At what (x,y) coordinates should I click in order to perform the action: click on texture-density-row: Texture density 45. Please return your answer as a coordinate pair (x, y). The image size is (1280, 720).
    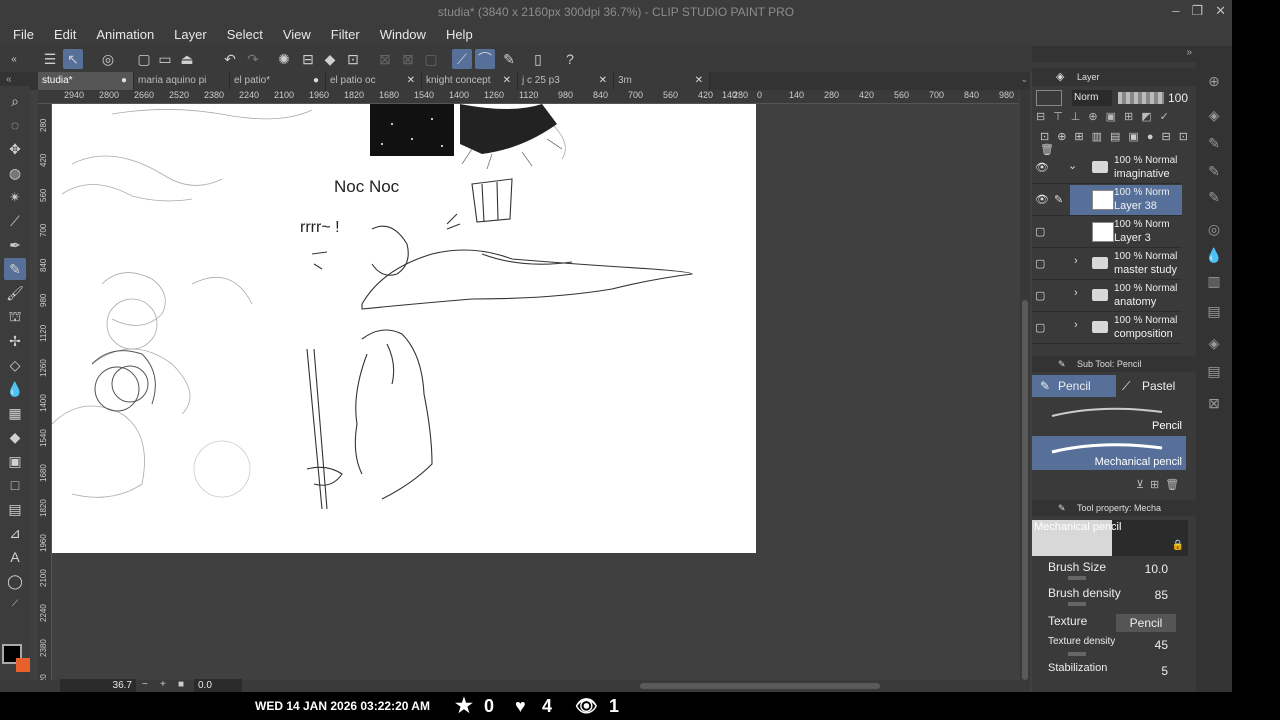
    Looking at the image, I should click on (1115, 647).